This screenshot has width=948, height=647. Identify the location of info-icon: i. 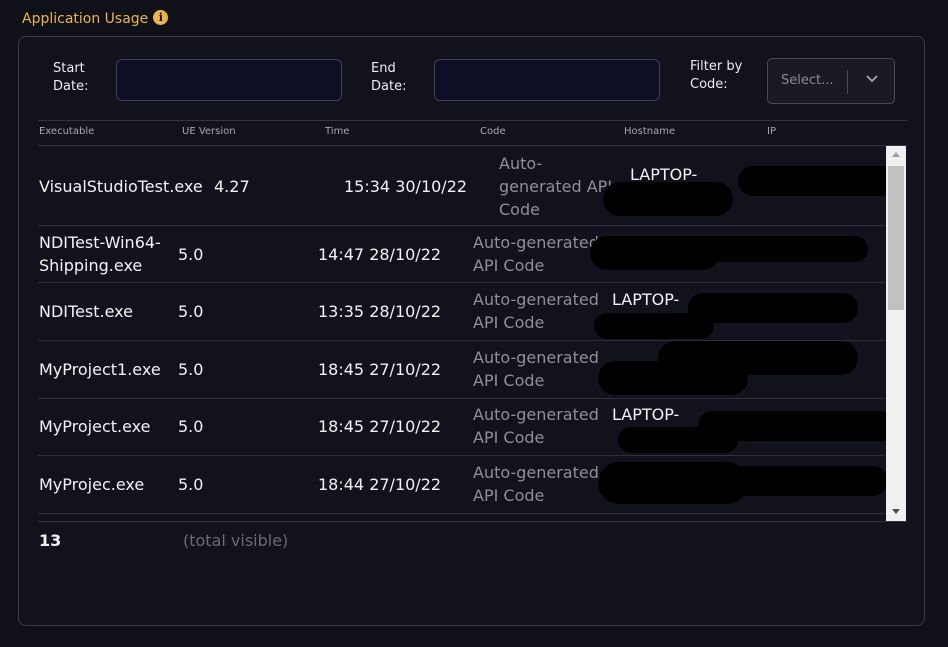
(161, 17).